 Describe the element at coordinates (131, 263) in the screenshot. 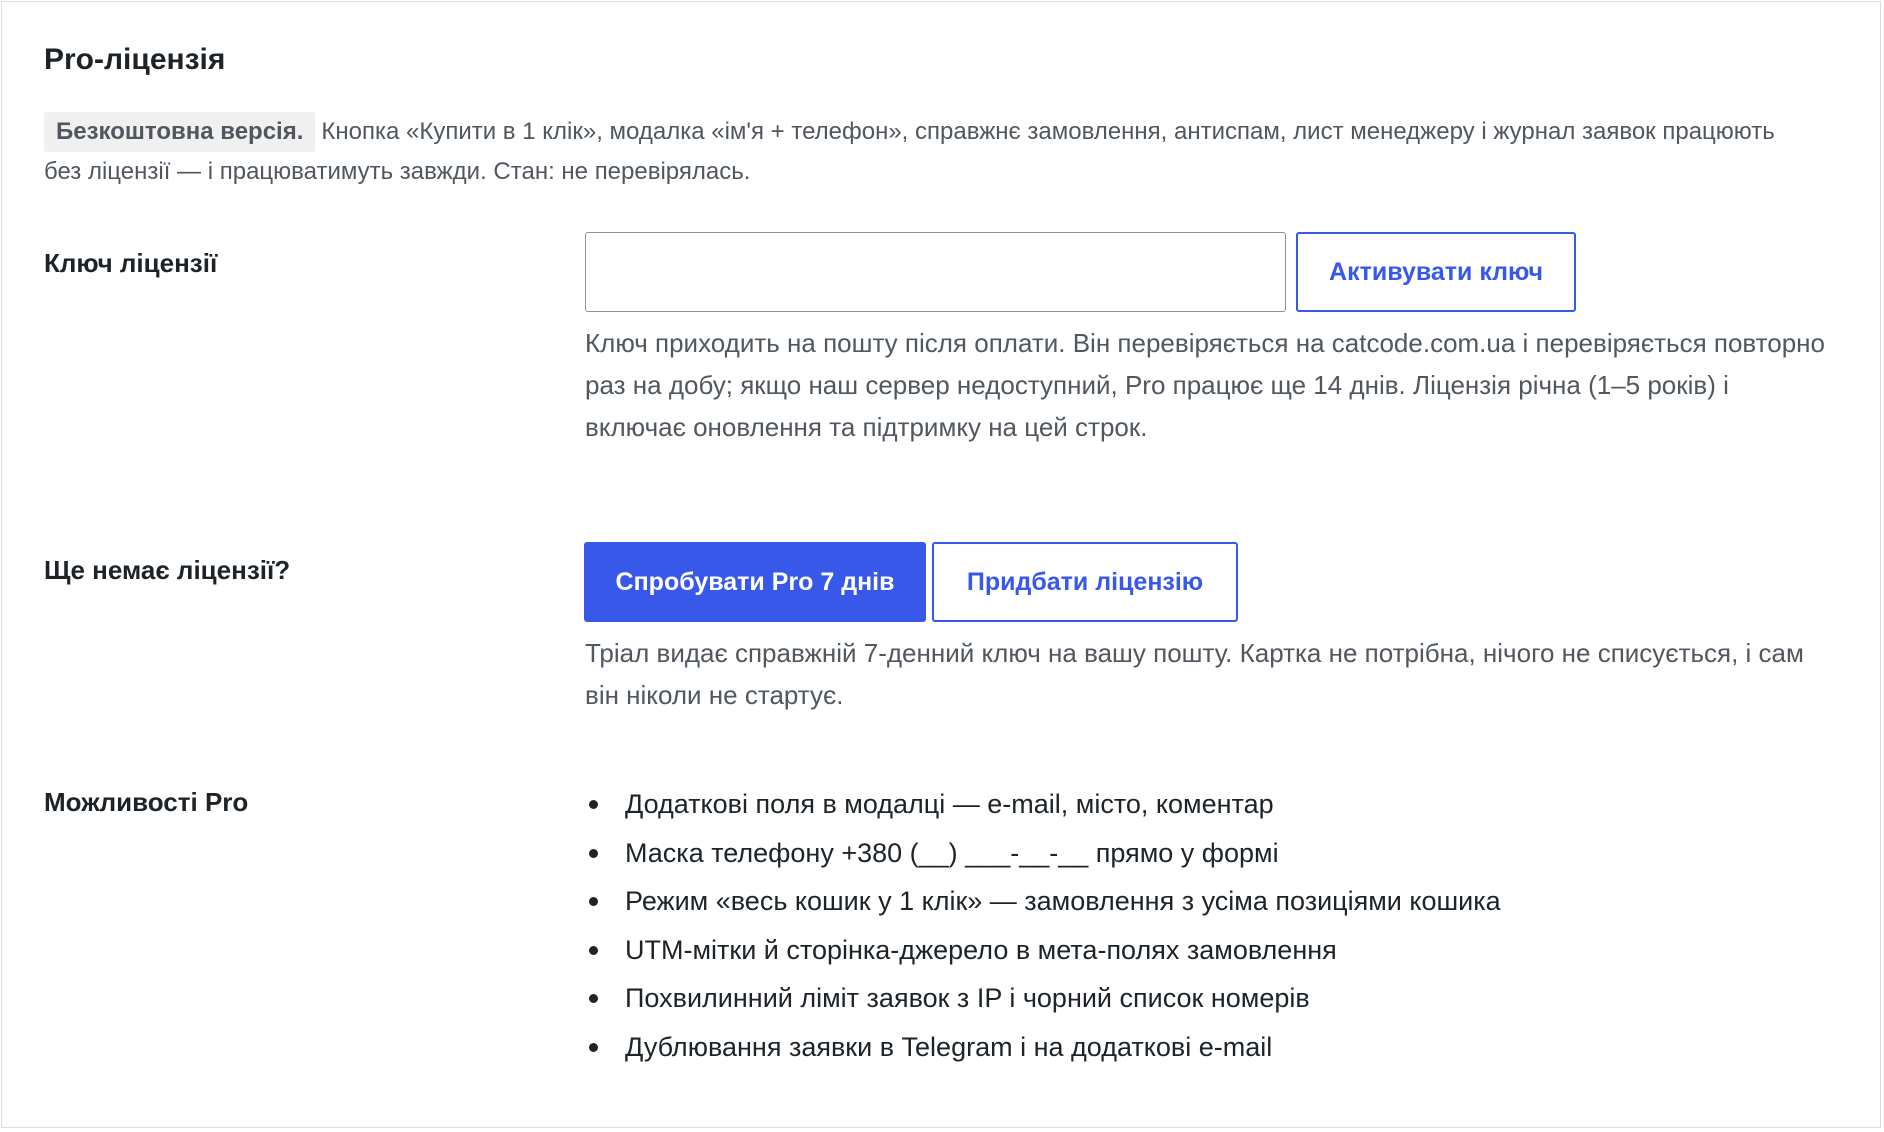

I see `license-key-label: Ключ ліцензії` at that location.